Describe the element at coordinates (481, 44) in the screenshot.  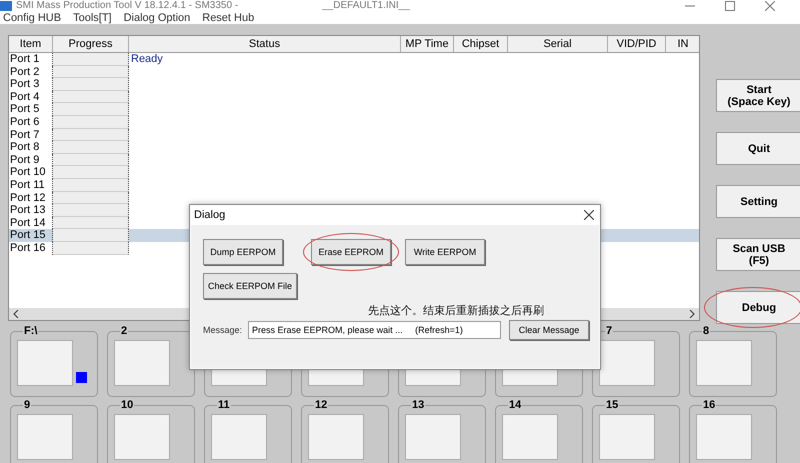
I see `column-header: Chipset` at that location.